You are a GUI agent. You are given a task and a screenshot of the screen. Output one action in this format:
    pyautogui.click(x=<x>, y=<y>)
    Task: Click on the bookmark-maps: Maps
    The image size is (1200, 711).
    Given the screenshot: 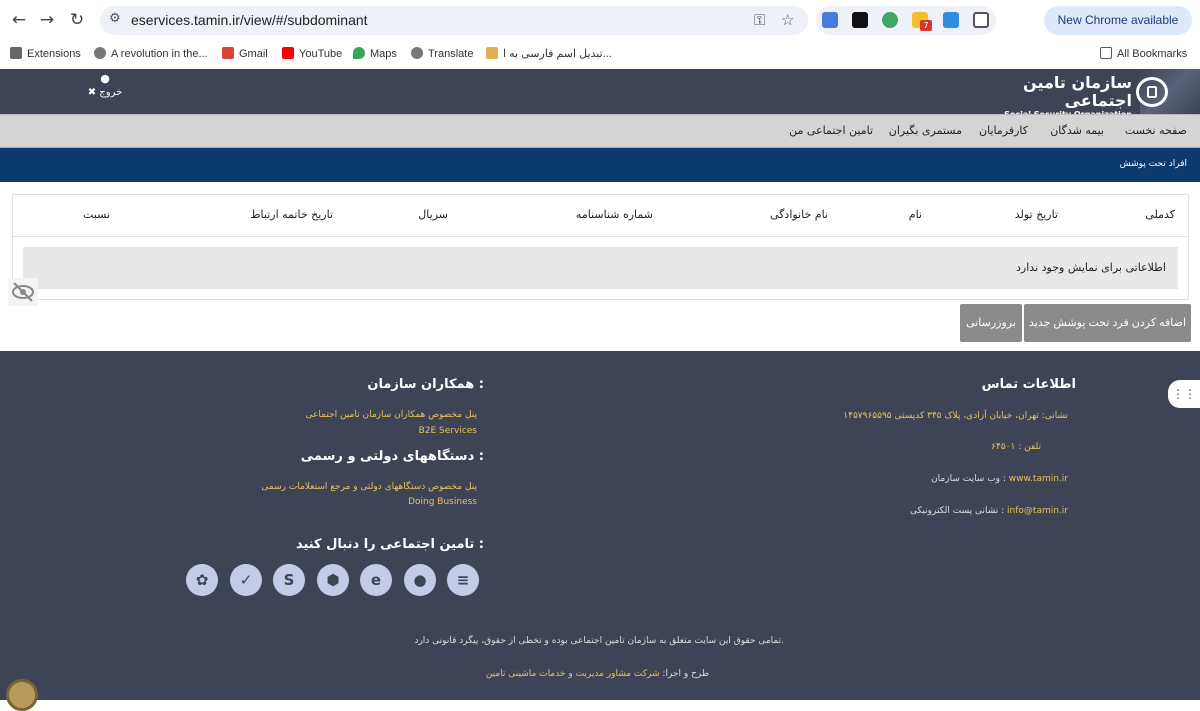 What is the action you would take?
    pyautogui.click(x=375, y=53)
    